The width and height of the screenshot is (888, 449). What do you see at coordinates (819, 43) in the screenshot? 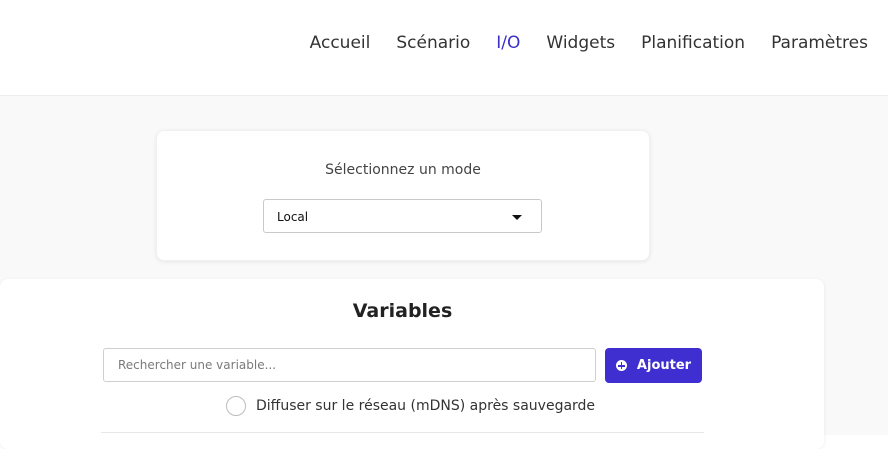
I see `nav-item-parametres: Paramètres` at bounding box center [819, 43].